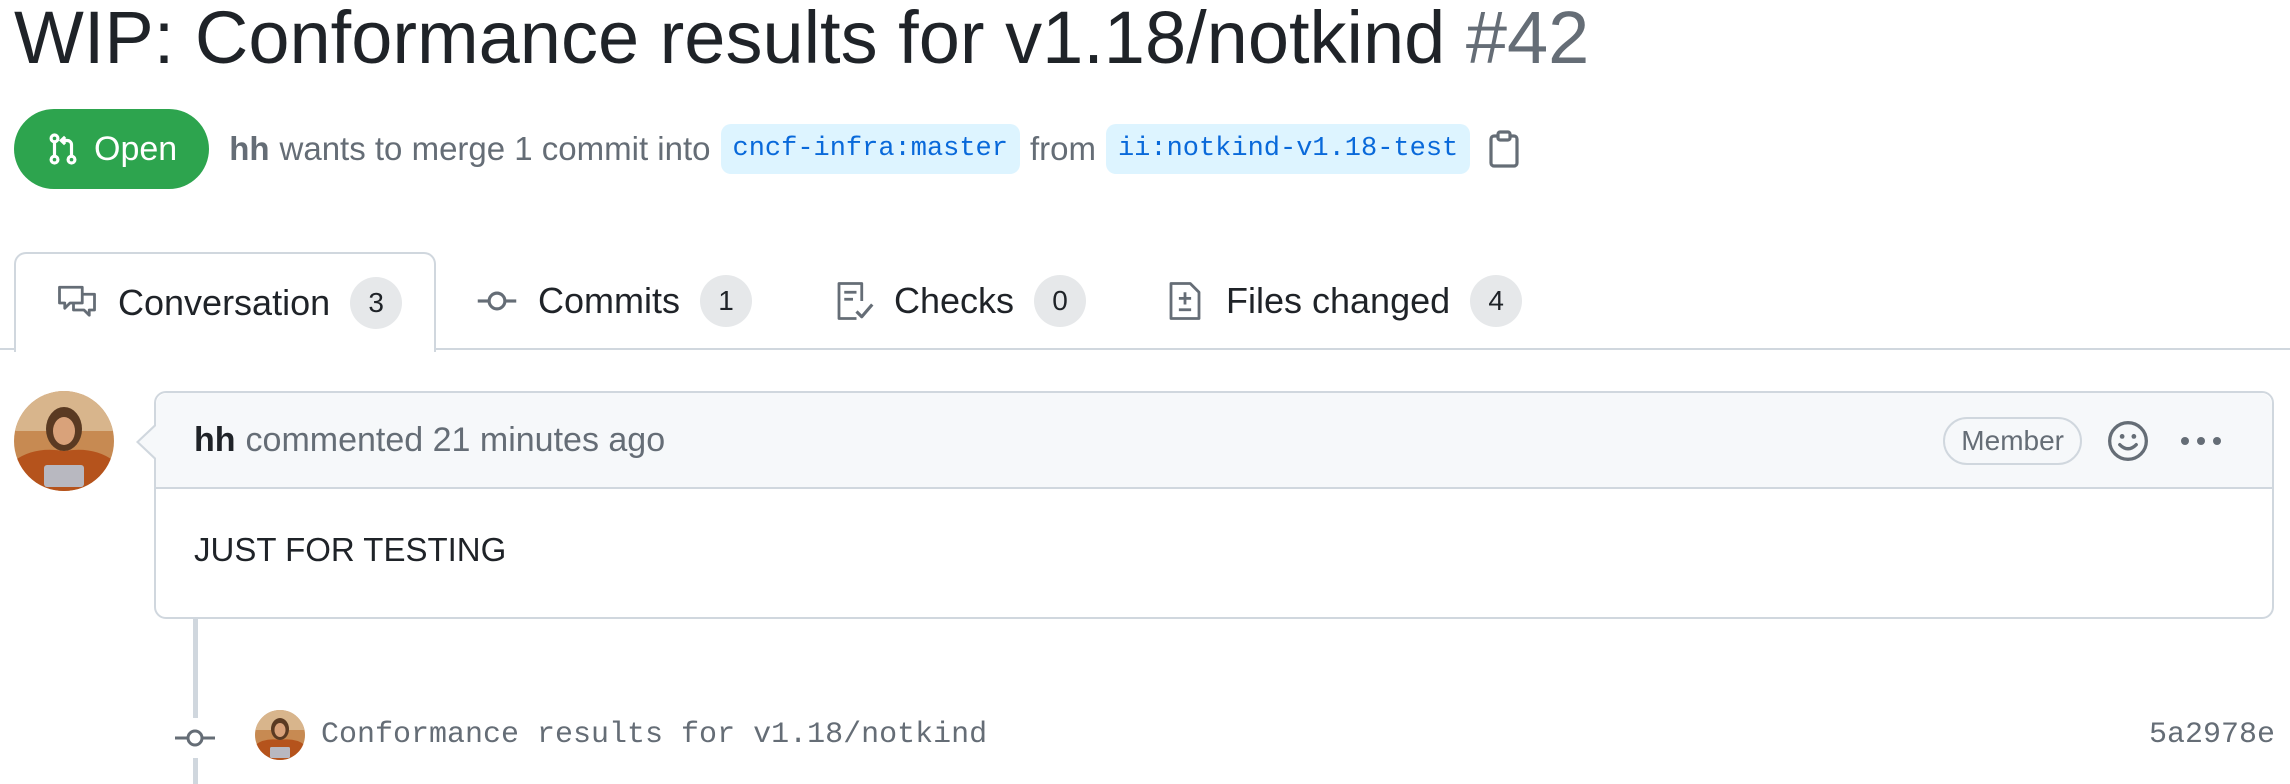 The height and width of the screenshot is (784, 2290). What do you see at coordinates (1062, 148) in the screenshot?
I see `from-text: from` at bounding box center [1062, 148].